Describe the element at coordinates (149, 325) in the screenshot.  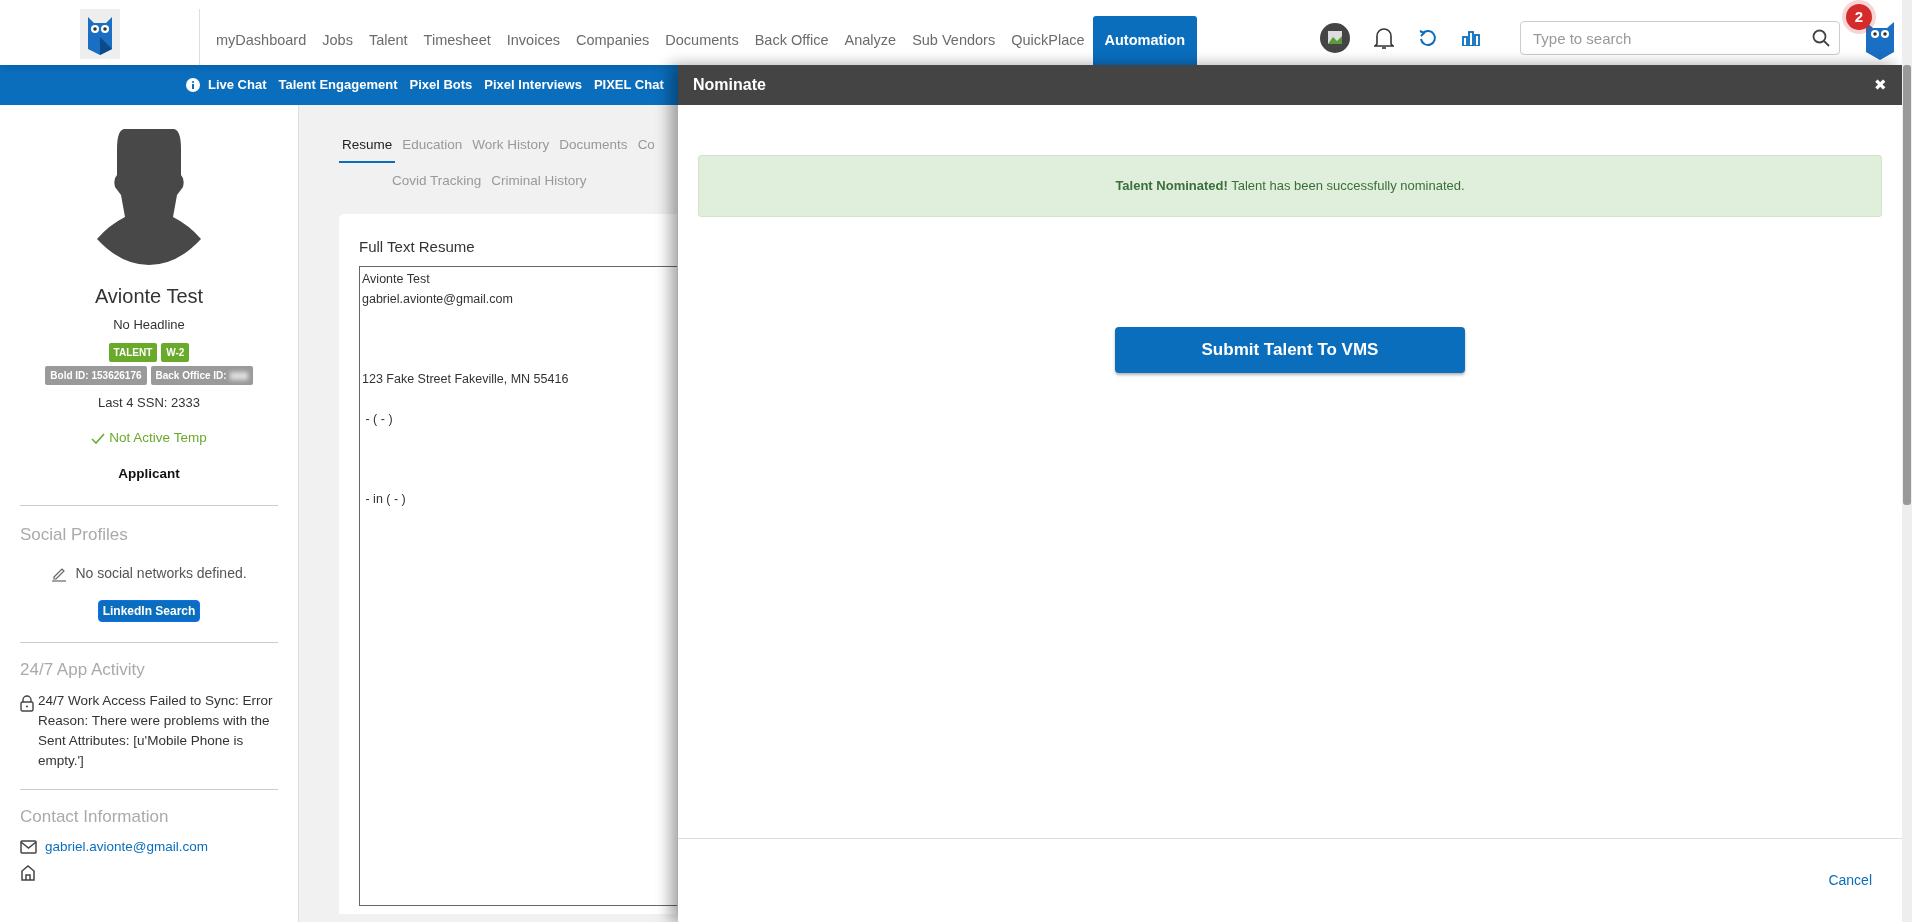
I see `headline-text: No Headline` at that location.